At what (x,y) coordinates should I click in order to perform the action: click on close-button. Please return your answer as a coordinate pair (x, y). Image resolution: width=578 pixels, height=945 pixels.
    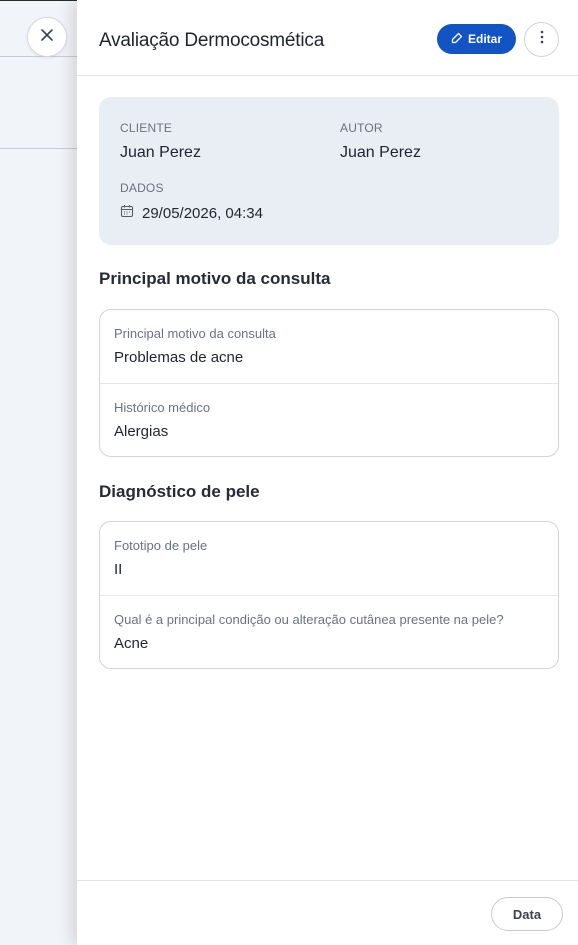
    Looking at the image, I should click on (47, 37).